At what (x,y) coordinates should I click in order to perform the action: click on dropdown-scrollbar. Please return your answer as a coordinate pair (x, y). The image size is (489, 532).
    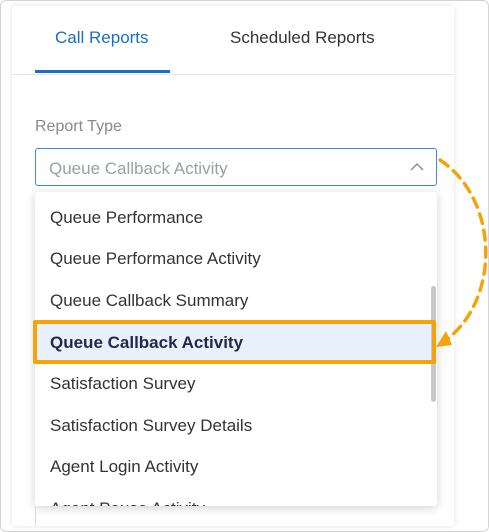
    Looking at the image, I should click on (433, 344).